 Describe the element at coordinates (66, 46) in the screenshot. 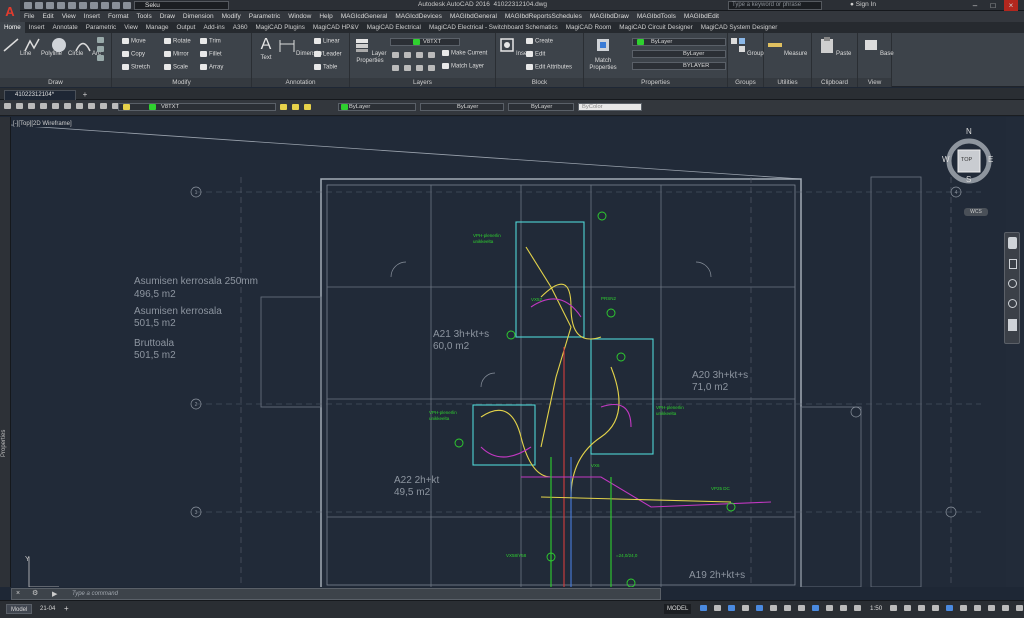

I see `circle-button: Circle` at that location.